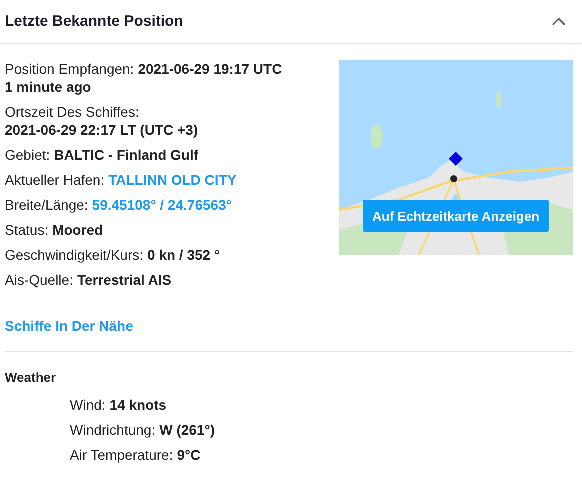 Image resolution: width=582 pixels, height=482 pixels. I want to click on detail-label: Geschwindigkeit/Kurs:, so click(74, 255).